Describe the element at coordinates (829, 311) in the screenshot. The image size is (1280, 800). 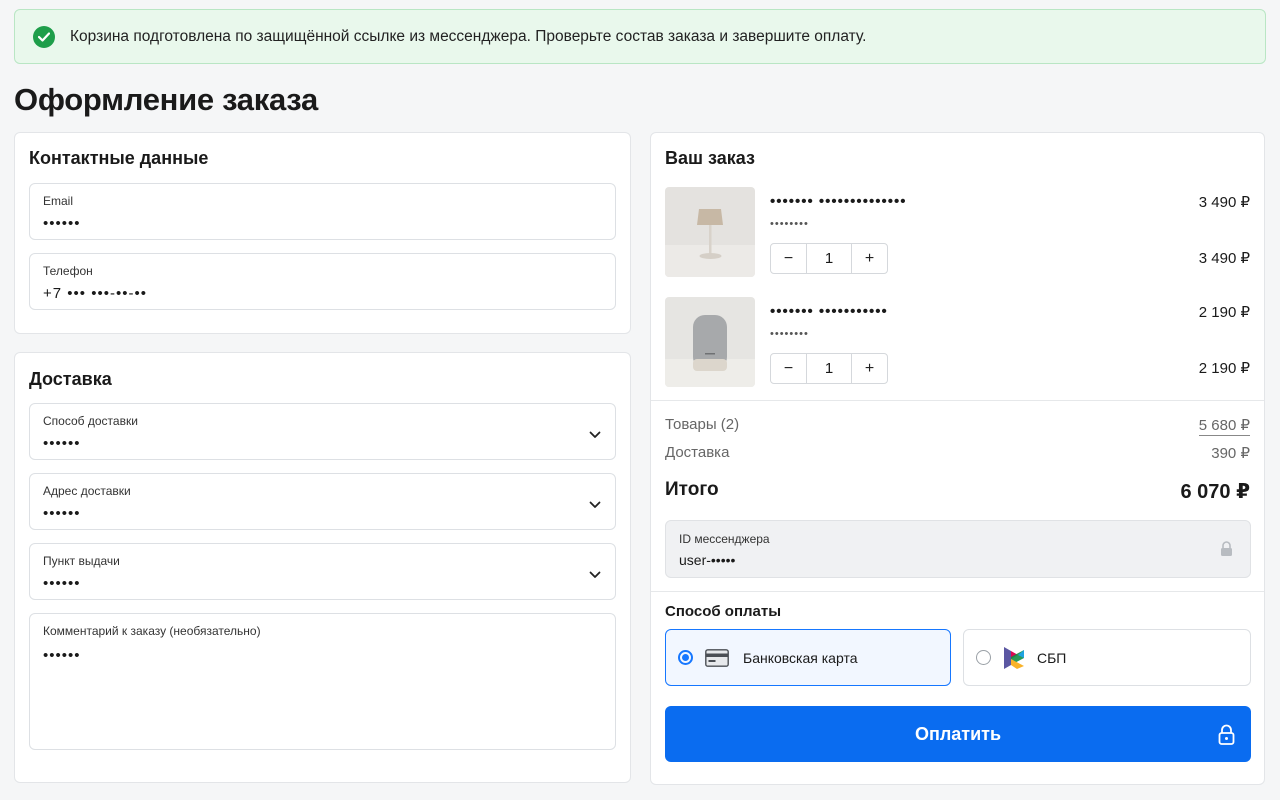
I see `product-name: ••••••• •••••••••••` at that location.